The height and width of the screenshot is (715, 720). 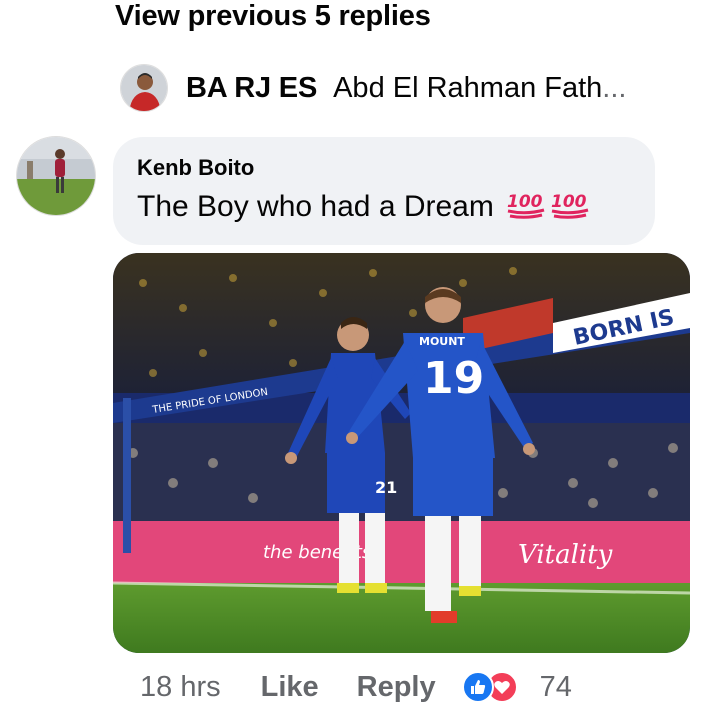 What do you see at coordinates (251, 88) in the screenshot?
I see `reply-author-name: BA RJ ES` at bounding box center [251, 88].